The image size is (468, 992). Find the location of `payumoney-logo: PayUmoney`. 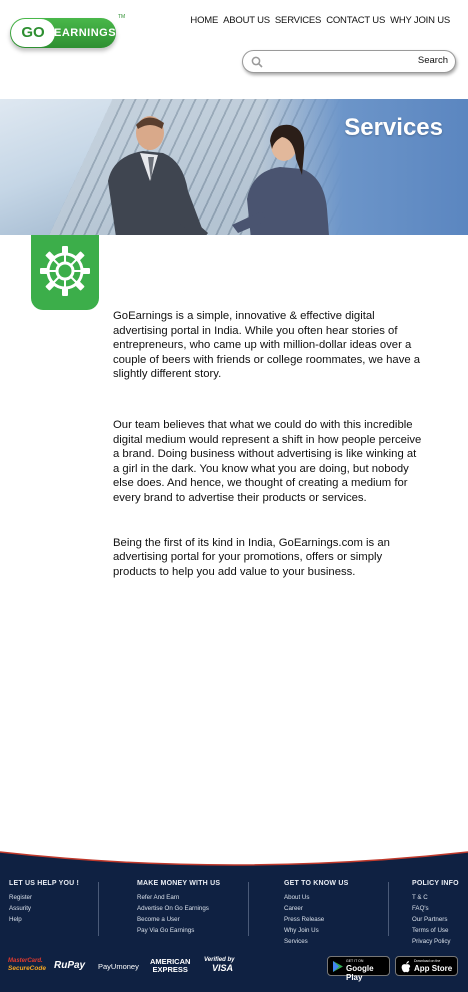

payumoney-logo: PayUmoney is located at coordinates (118, 966).